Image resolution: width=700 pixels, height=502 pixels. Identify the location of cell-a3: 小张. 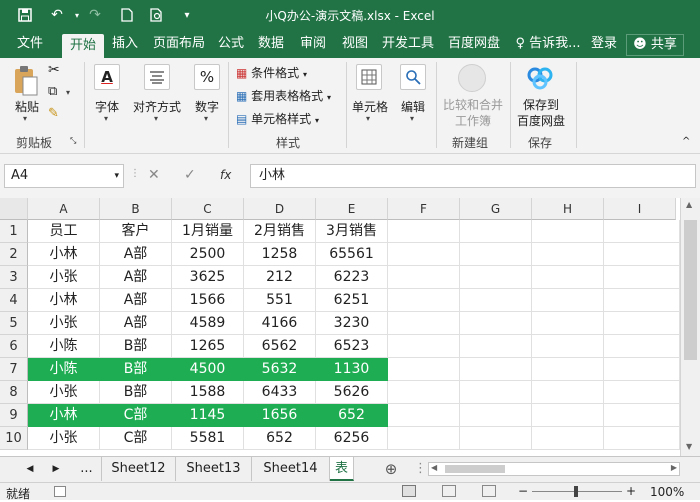
(64, 277).